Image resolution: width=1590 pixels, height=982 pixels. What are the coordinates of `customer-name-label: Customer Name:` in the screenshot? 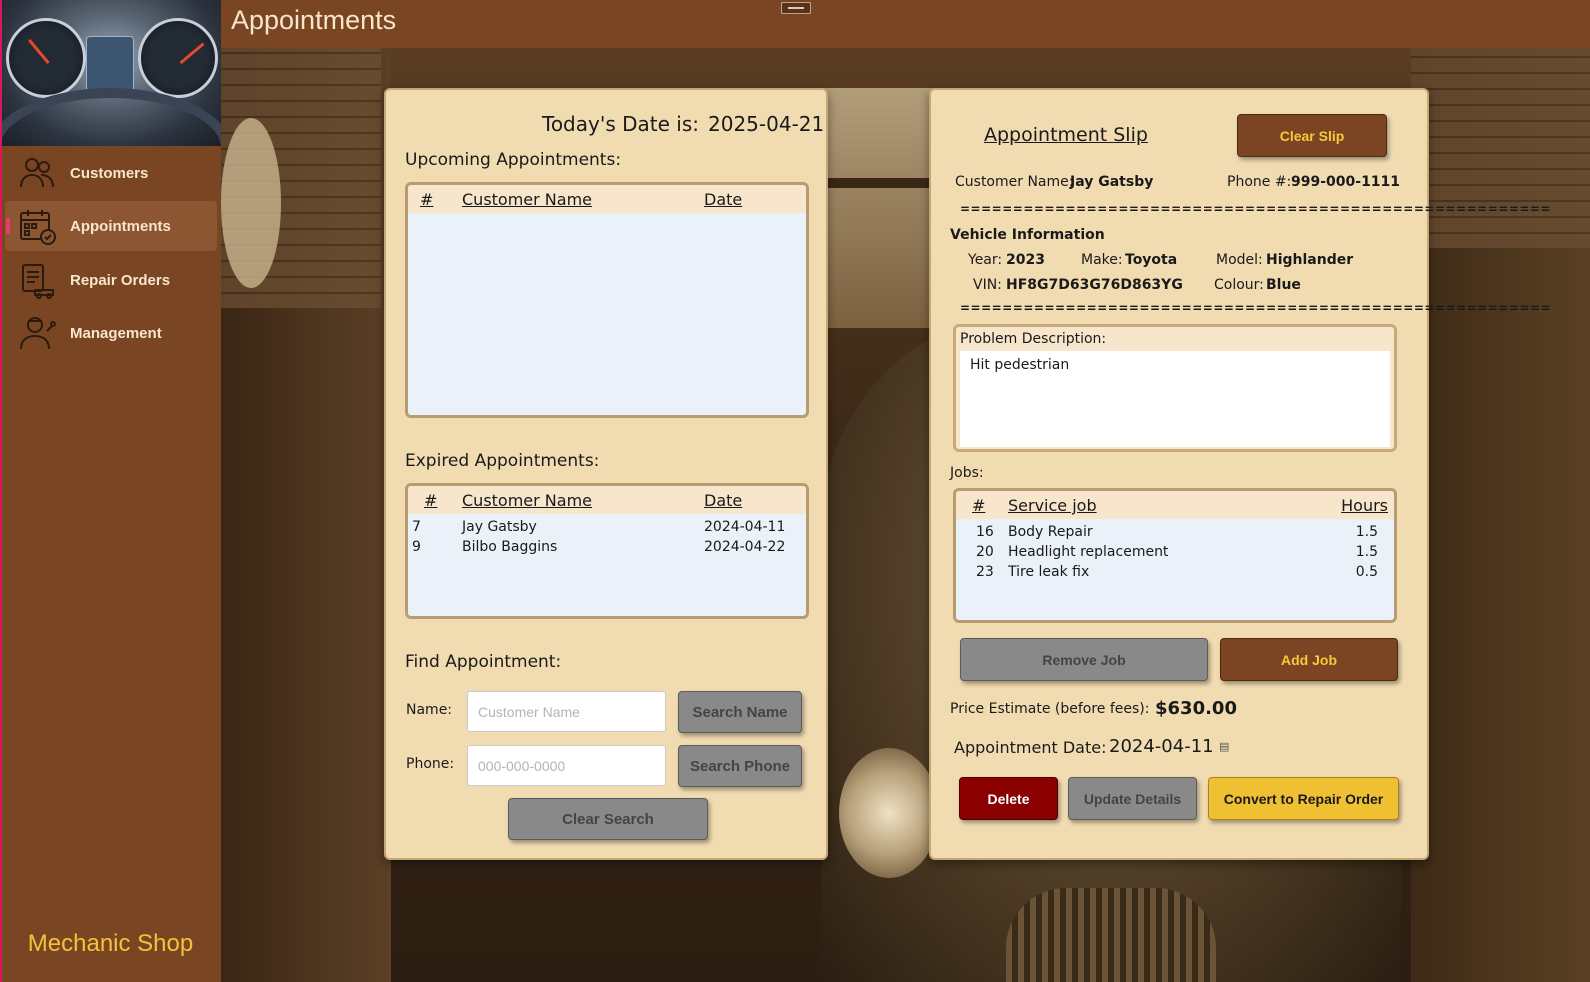 It's located at (1014, 182).